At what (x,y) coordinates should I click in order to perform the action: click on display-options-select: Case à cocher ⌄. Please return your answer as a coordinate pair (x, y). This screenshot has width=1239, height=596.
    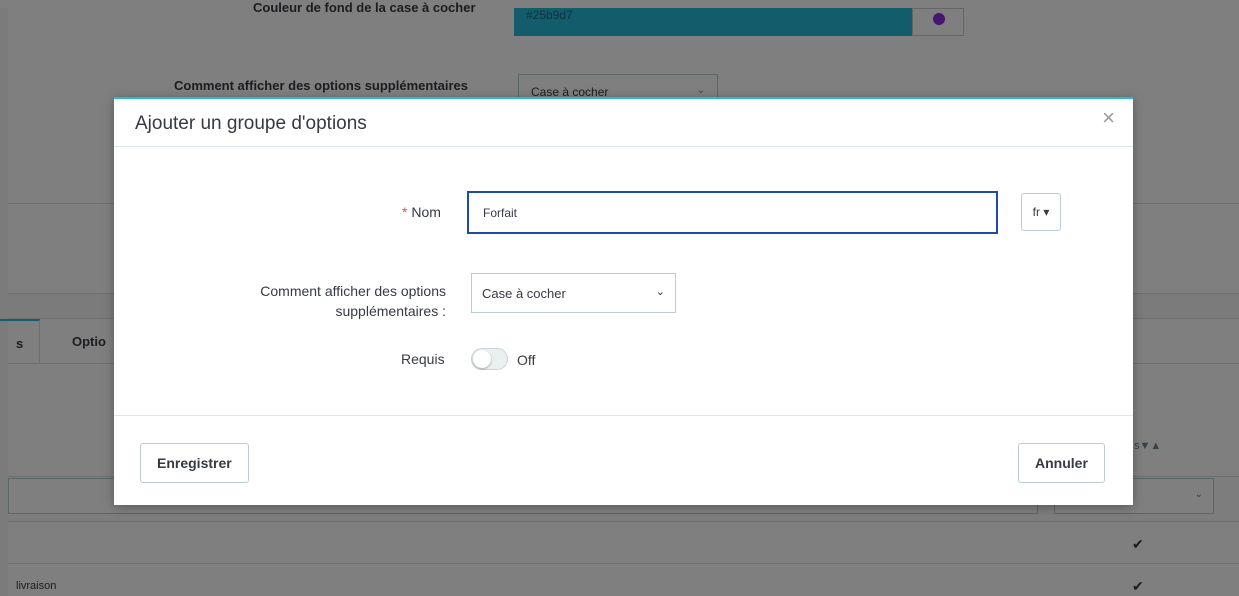
    Looking at the image, I should click on (573, 293).